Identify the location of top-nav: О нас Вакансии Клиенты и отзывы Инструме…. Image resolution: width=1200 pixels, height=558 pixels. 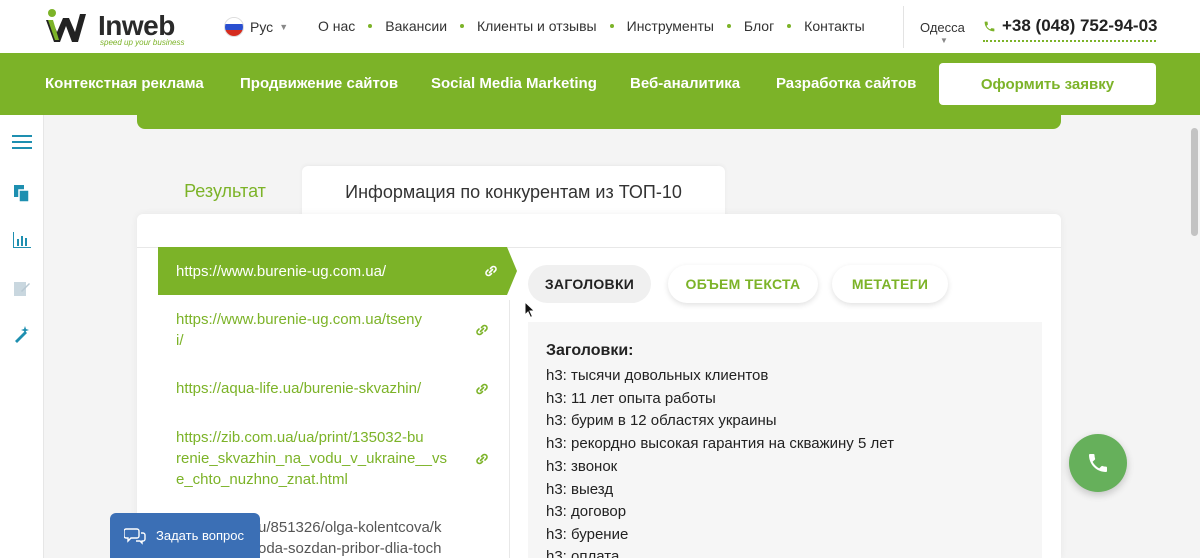
(591, 26).